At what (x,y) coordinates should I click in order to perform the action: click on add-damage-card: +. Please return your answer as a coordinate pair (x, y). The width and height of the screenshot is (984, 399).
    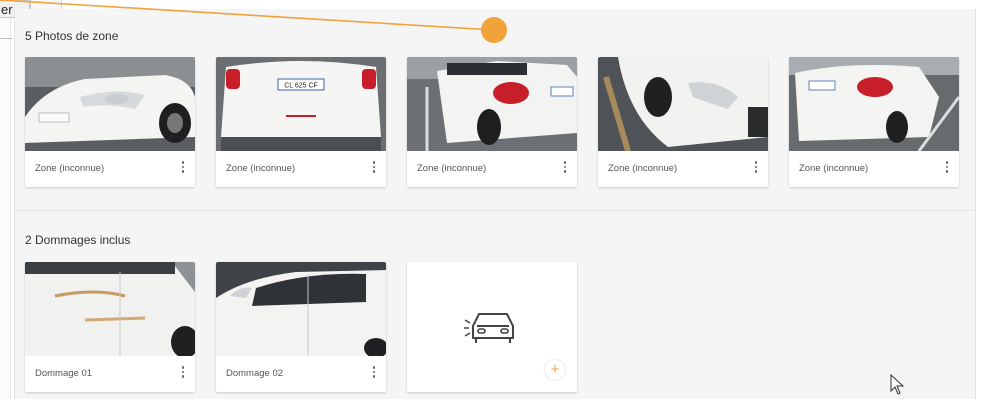
    Looking at the image, I should click on (492, 327).